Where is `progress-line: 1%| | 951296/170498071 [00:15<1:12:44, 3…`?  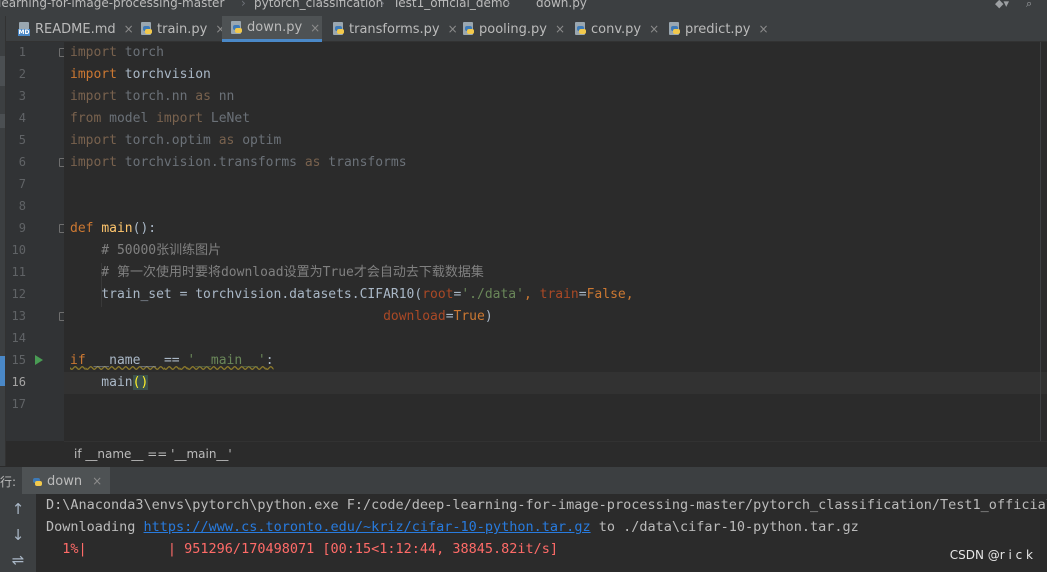 progress-line: 1%| | 951296/170498071 [00:15<1:12:44, 3… is located at coordinates (302, 549).